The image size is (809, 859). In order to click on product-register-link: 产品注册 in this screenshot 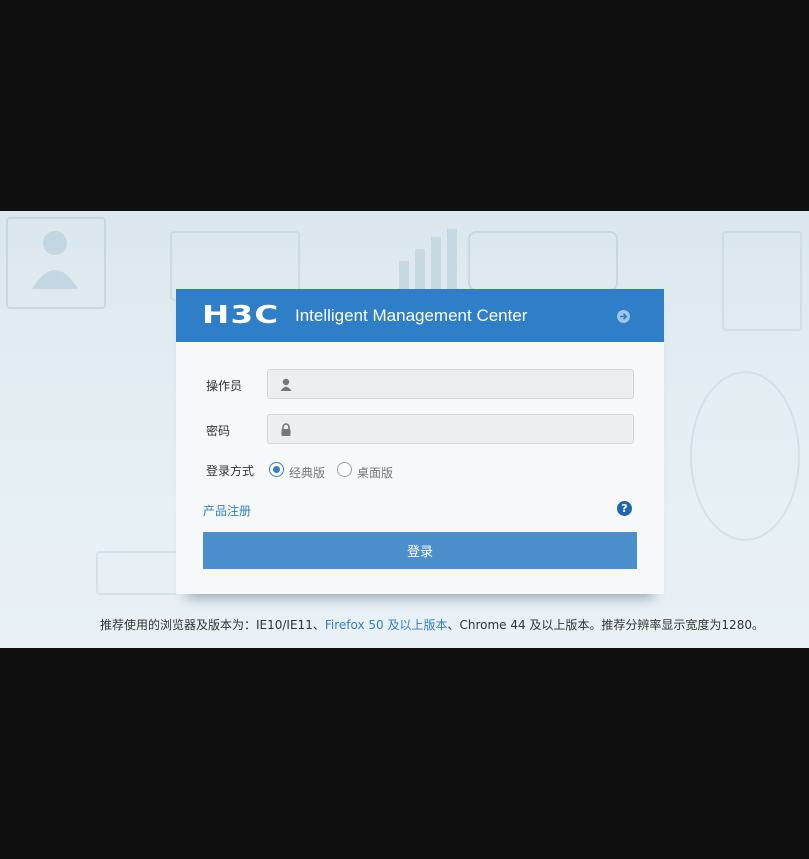, I will do `click(227, 510)`.